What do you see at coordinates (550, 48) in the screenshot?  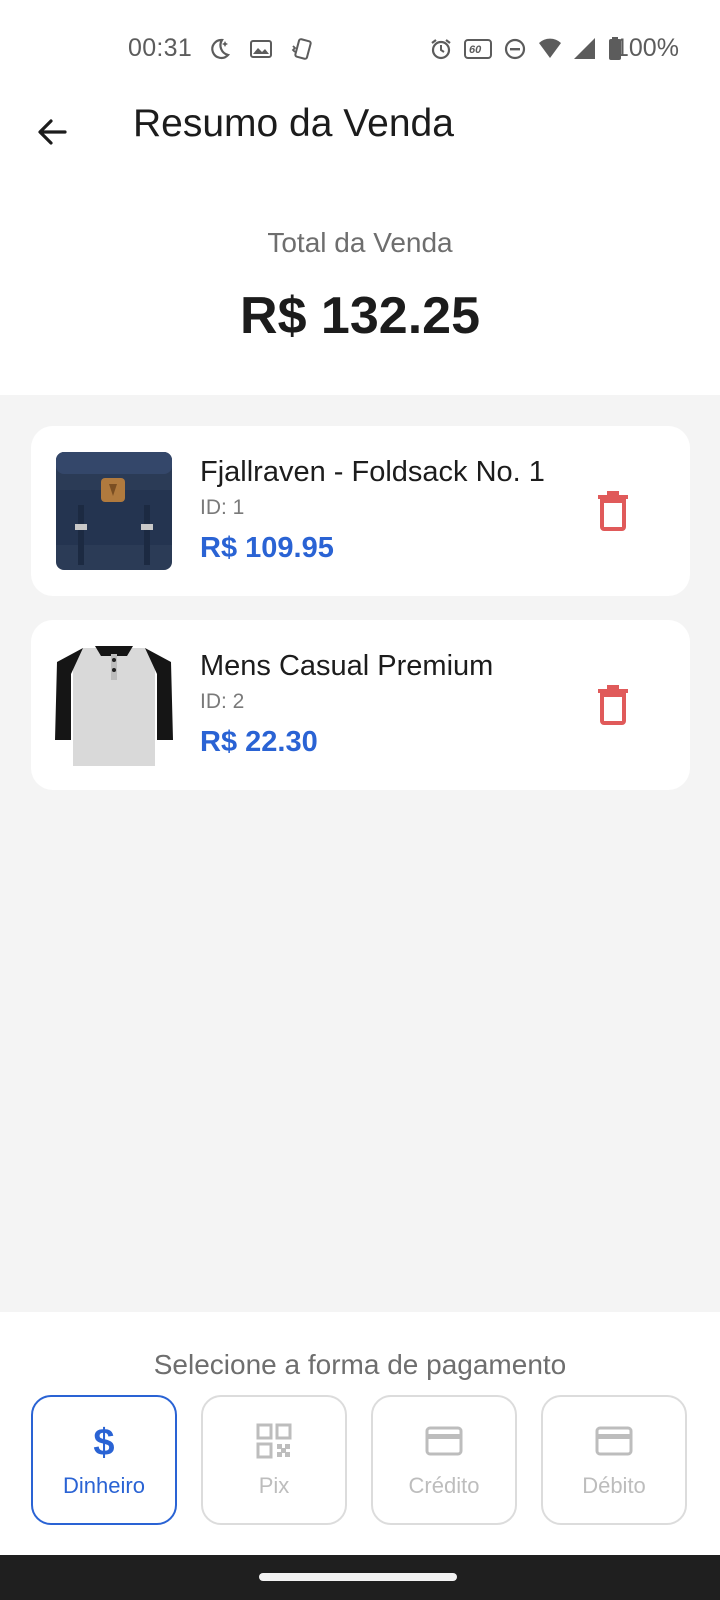 I see `wifi-icon` at bounding box center [550, 48].